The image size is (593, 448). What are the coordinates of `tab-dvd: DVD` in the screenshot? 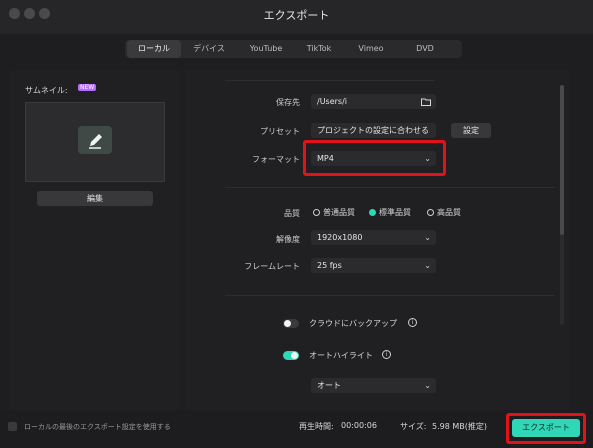 It's located at (425, 49).